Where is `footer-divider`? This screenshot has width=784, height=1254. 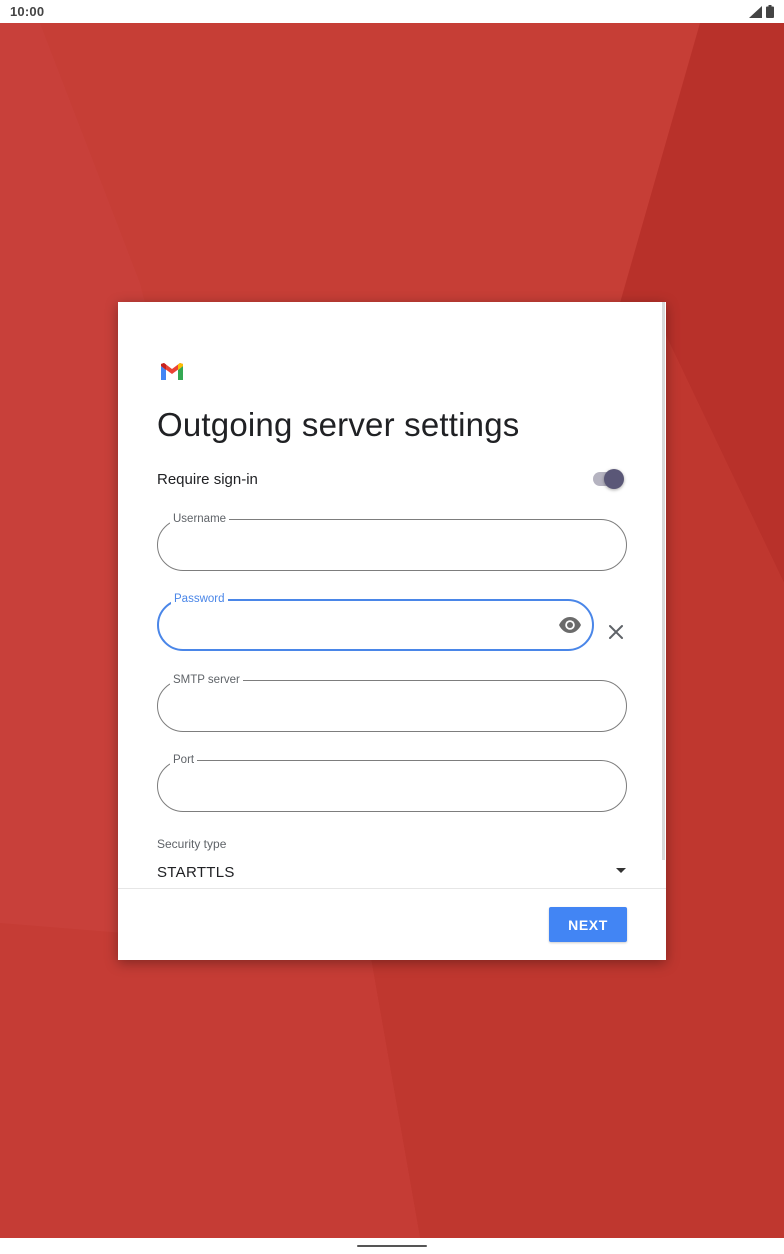
footer-divider is located at coordinates (392, 888).